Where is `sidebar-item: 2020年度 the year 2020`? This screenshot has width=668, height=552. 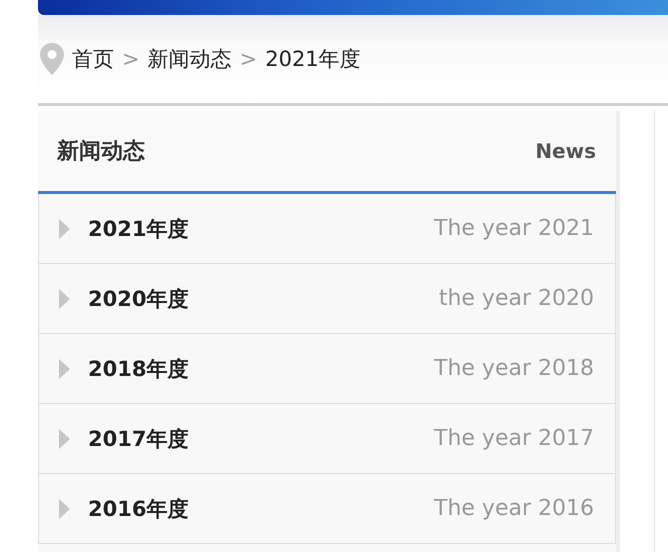 sidebar-item: 2020年度 the year 2020 is located at coordinates (327, 299).